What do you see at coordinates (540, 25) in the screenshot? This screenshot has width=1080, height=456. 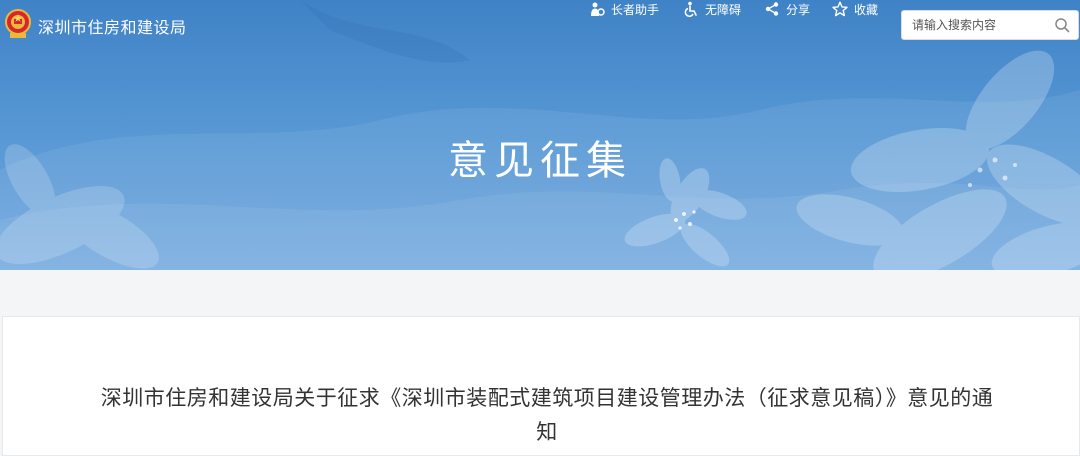 I see `top-navigation-bar: 深圳市住房和建设局 长者助手 无障碍 分享 收藏` at bounding box center [540, 25].